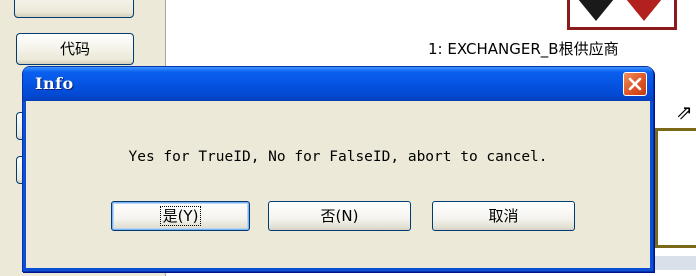  What do you see at coordinates (596, 10) in the screenshot?
I see `node-shape-dark` at bounding box center [596, 10].